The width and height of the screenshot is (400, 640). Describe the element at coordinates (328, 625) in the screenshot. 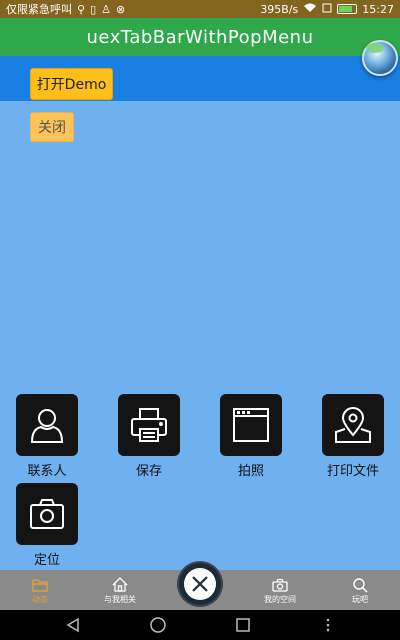

I see `more-vertical-icon` at that location.